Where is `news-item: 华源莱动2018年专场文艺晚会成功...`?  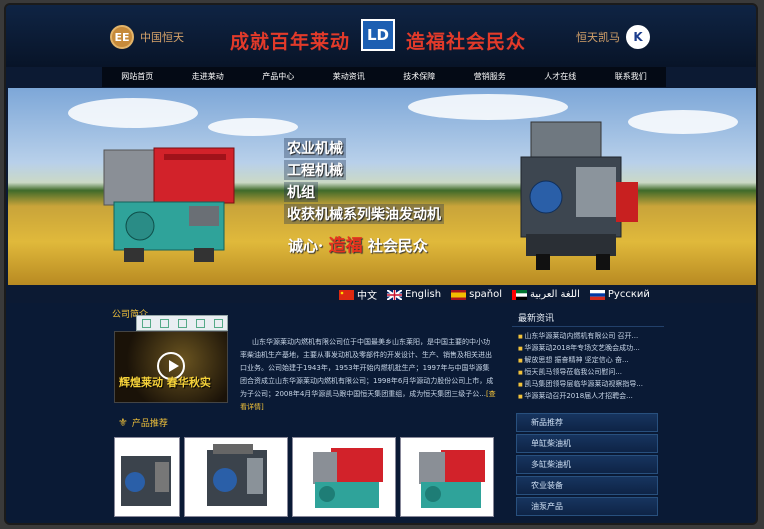
news-item: 华源莱动2018年专场文艺晚会成功... is located at coordinates (588, 349).